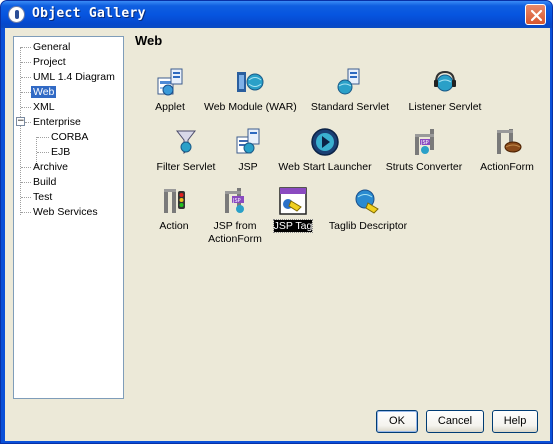 This screenshot has width=553, height=444. I want to click on gallery-item-jsp: JSP, so click(248, 150).